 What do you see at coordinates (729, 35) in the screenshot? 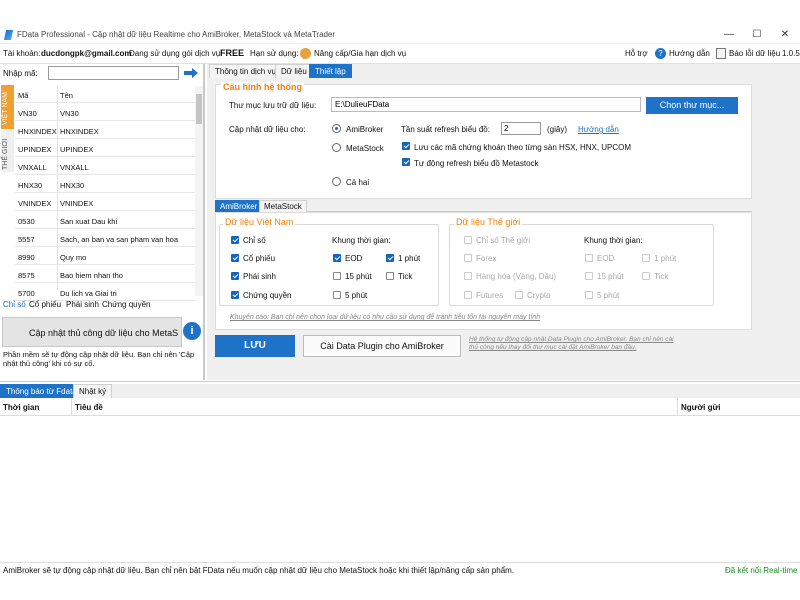
I see `minimize-button: —` at bounding box center [729, 35].